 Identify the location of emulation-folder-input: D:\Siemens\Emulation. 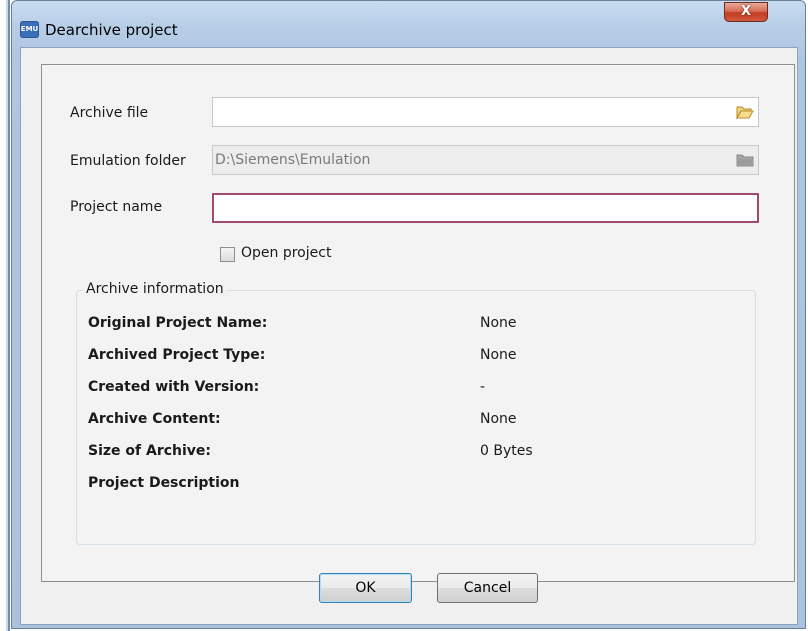
(485, 160).